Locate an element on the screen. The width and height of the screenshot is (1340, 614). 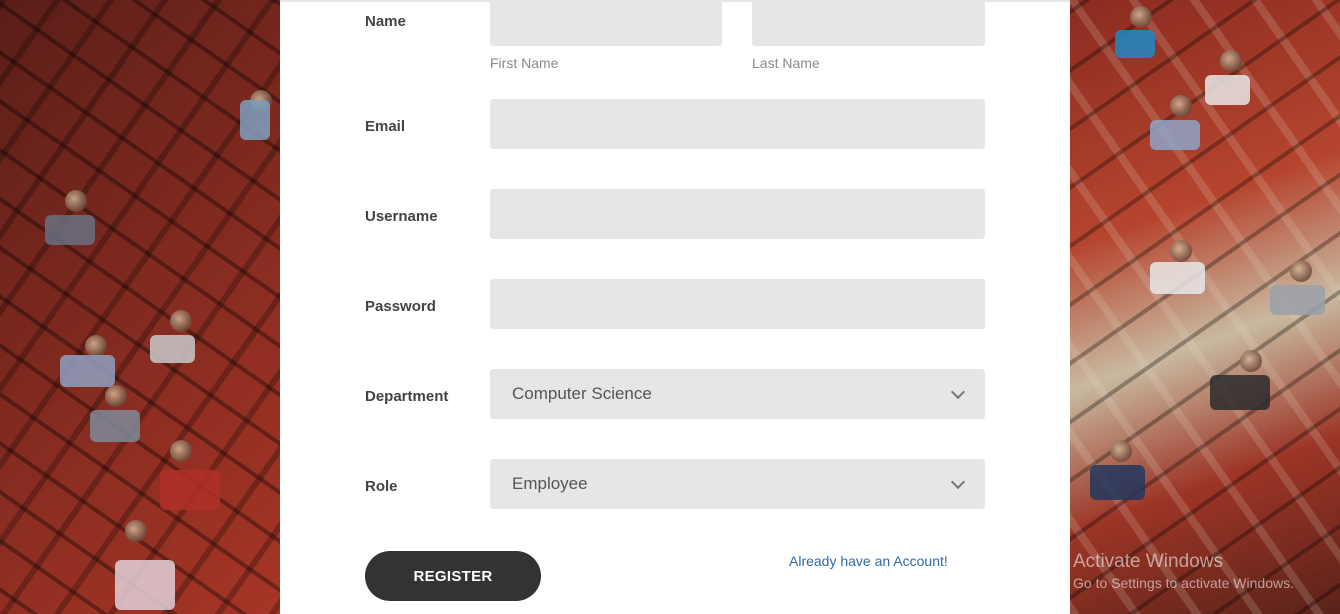
last-name-input is located at coordinates (868, 23).